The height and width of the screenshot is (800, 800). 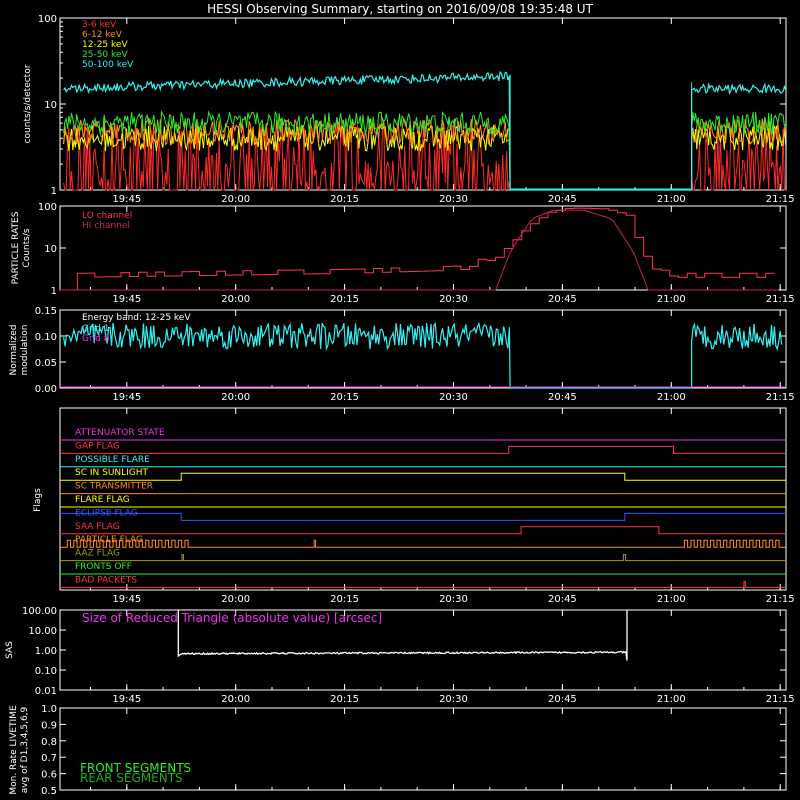 I want to click on sas-ylabel: 10.00, so click(x=42, y=631).